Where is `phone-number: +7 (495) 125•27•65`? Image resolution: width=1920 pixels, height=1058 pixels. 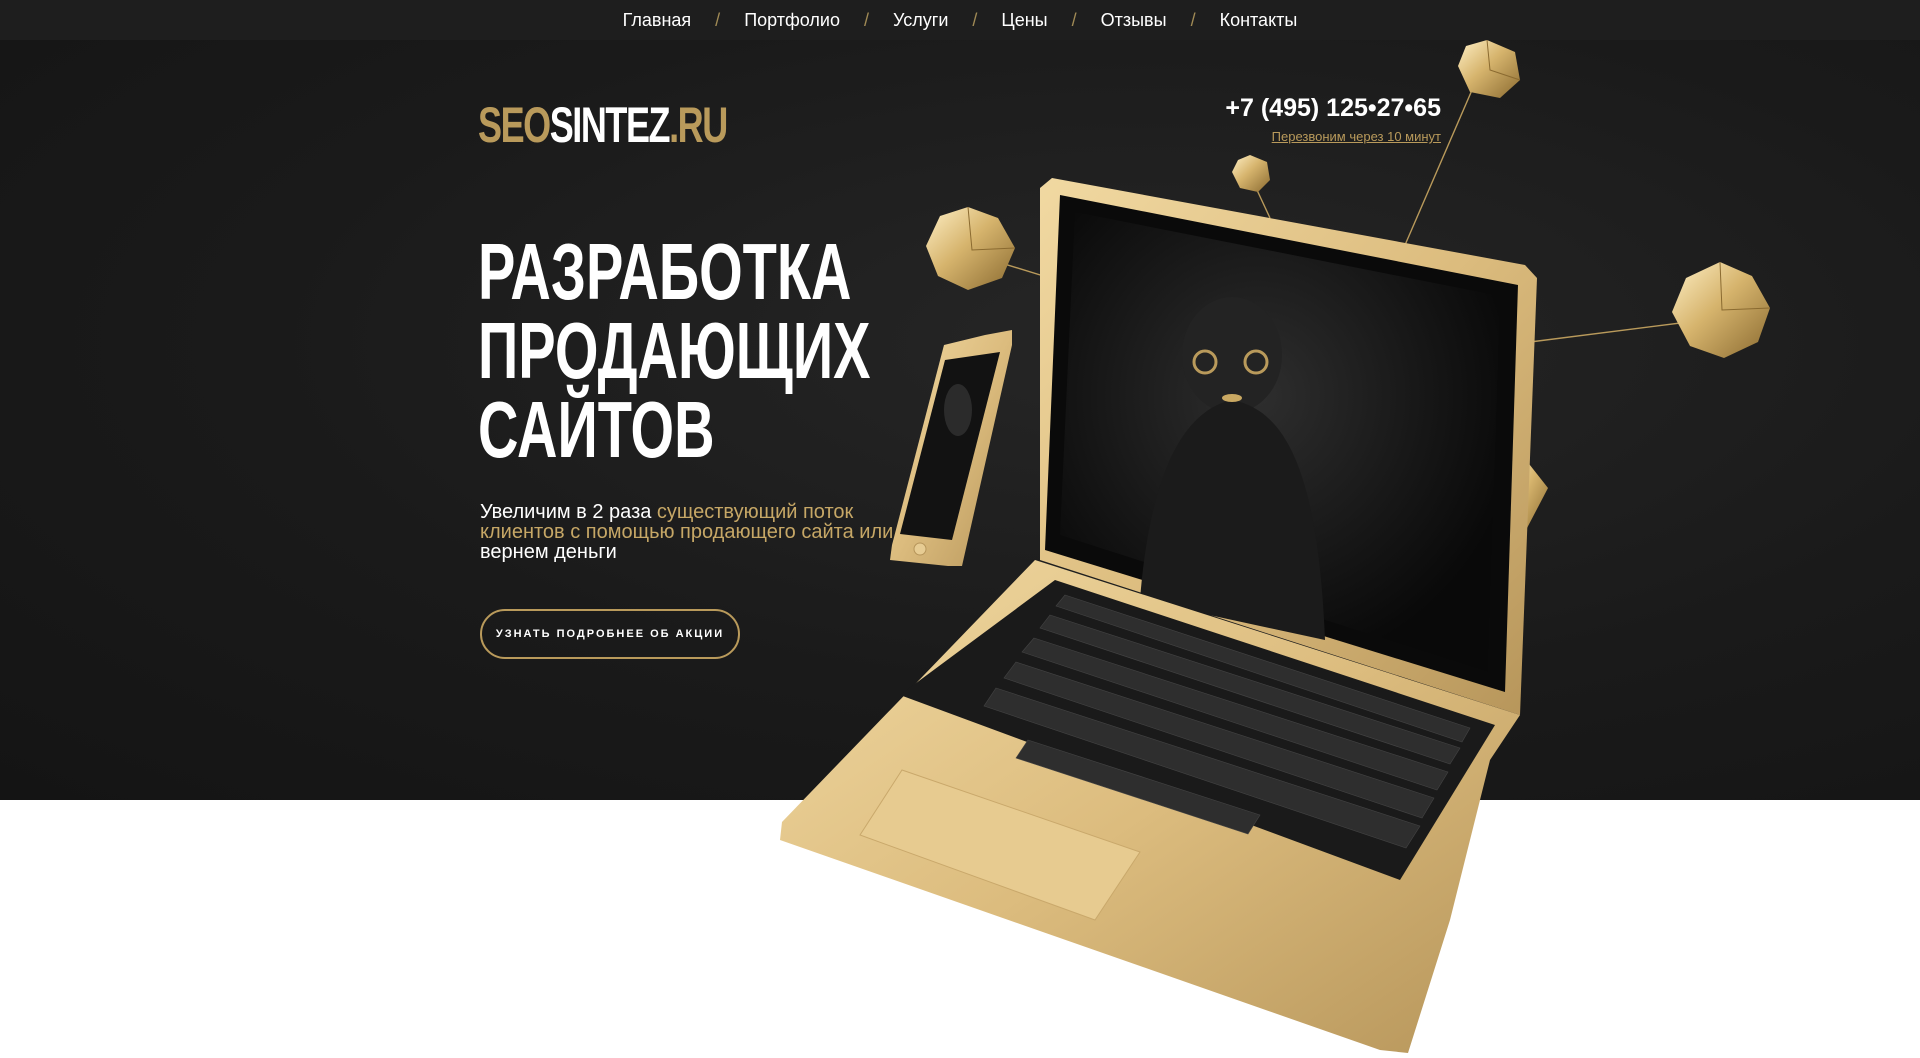
phone-number: +7 (495) 125•27•65 is located at coordinates (1333, 108).